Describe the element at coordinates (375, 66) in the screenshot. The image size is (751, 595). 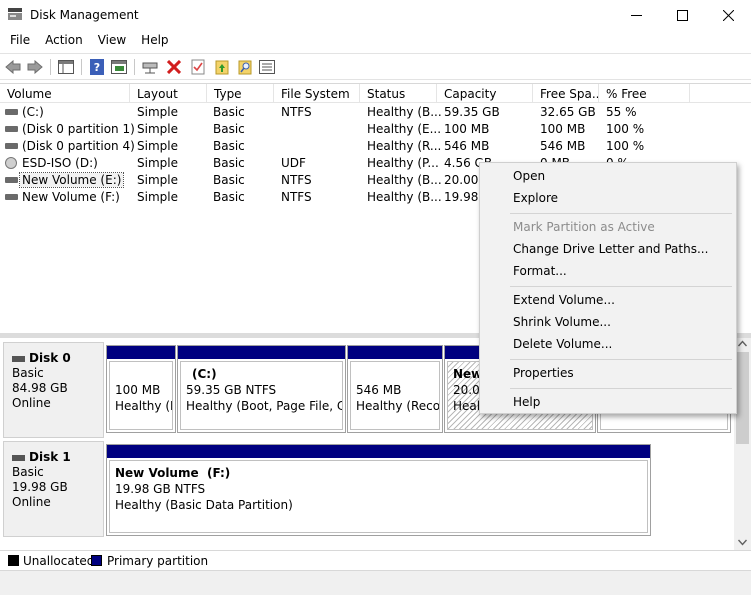
I see `toolbar: ?` at that location.